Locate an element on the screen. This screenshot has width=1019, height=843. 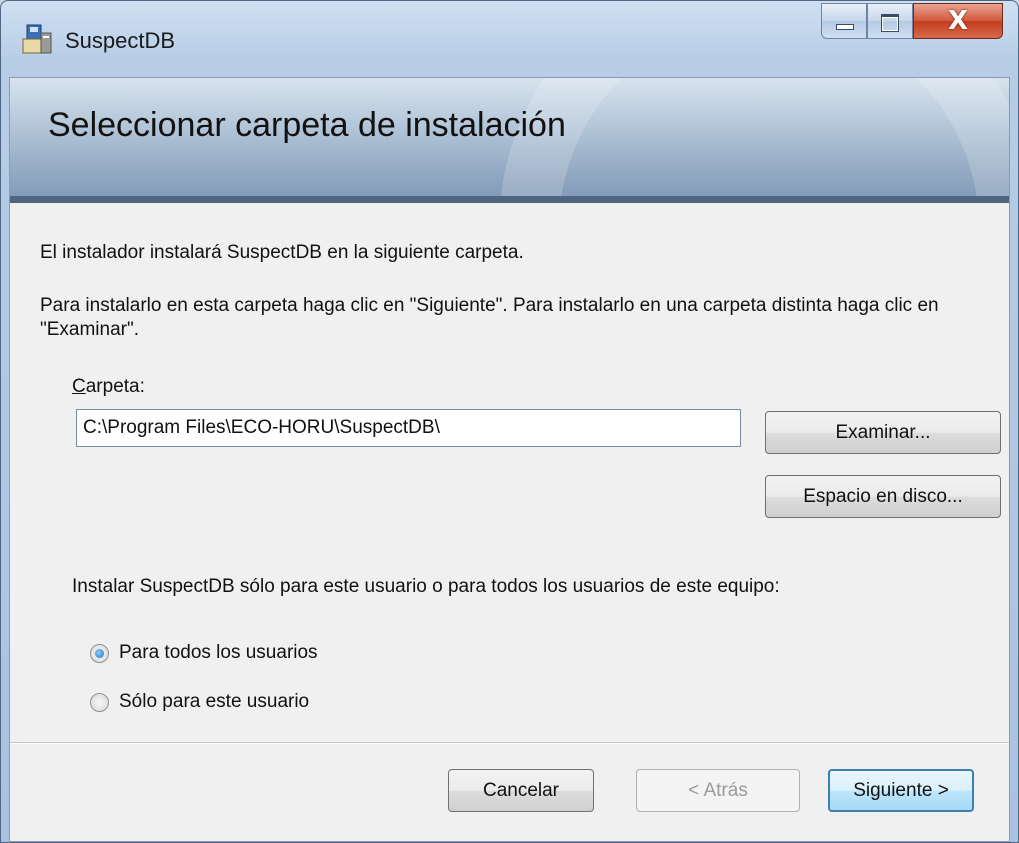
radio-only-me-label: Sólo para este usuario is located at coordinates (214, 701).